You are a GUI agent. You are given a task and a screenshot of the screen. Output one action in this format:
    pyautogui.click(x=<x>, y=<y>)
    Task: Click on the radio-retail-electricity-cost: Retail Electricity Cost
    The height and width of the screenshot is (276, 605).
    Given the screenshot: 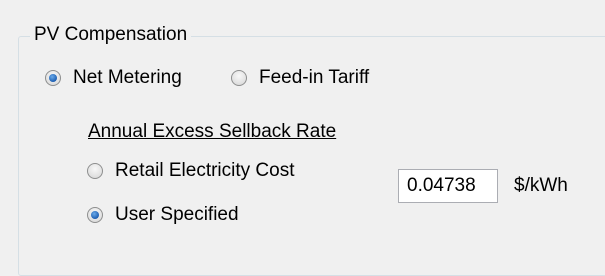 What is the action you would take?
    pyautogui.click(x=191, y=171)
    